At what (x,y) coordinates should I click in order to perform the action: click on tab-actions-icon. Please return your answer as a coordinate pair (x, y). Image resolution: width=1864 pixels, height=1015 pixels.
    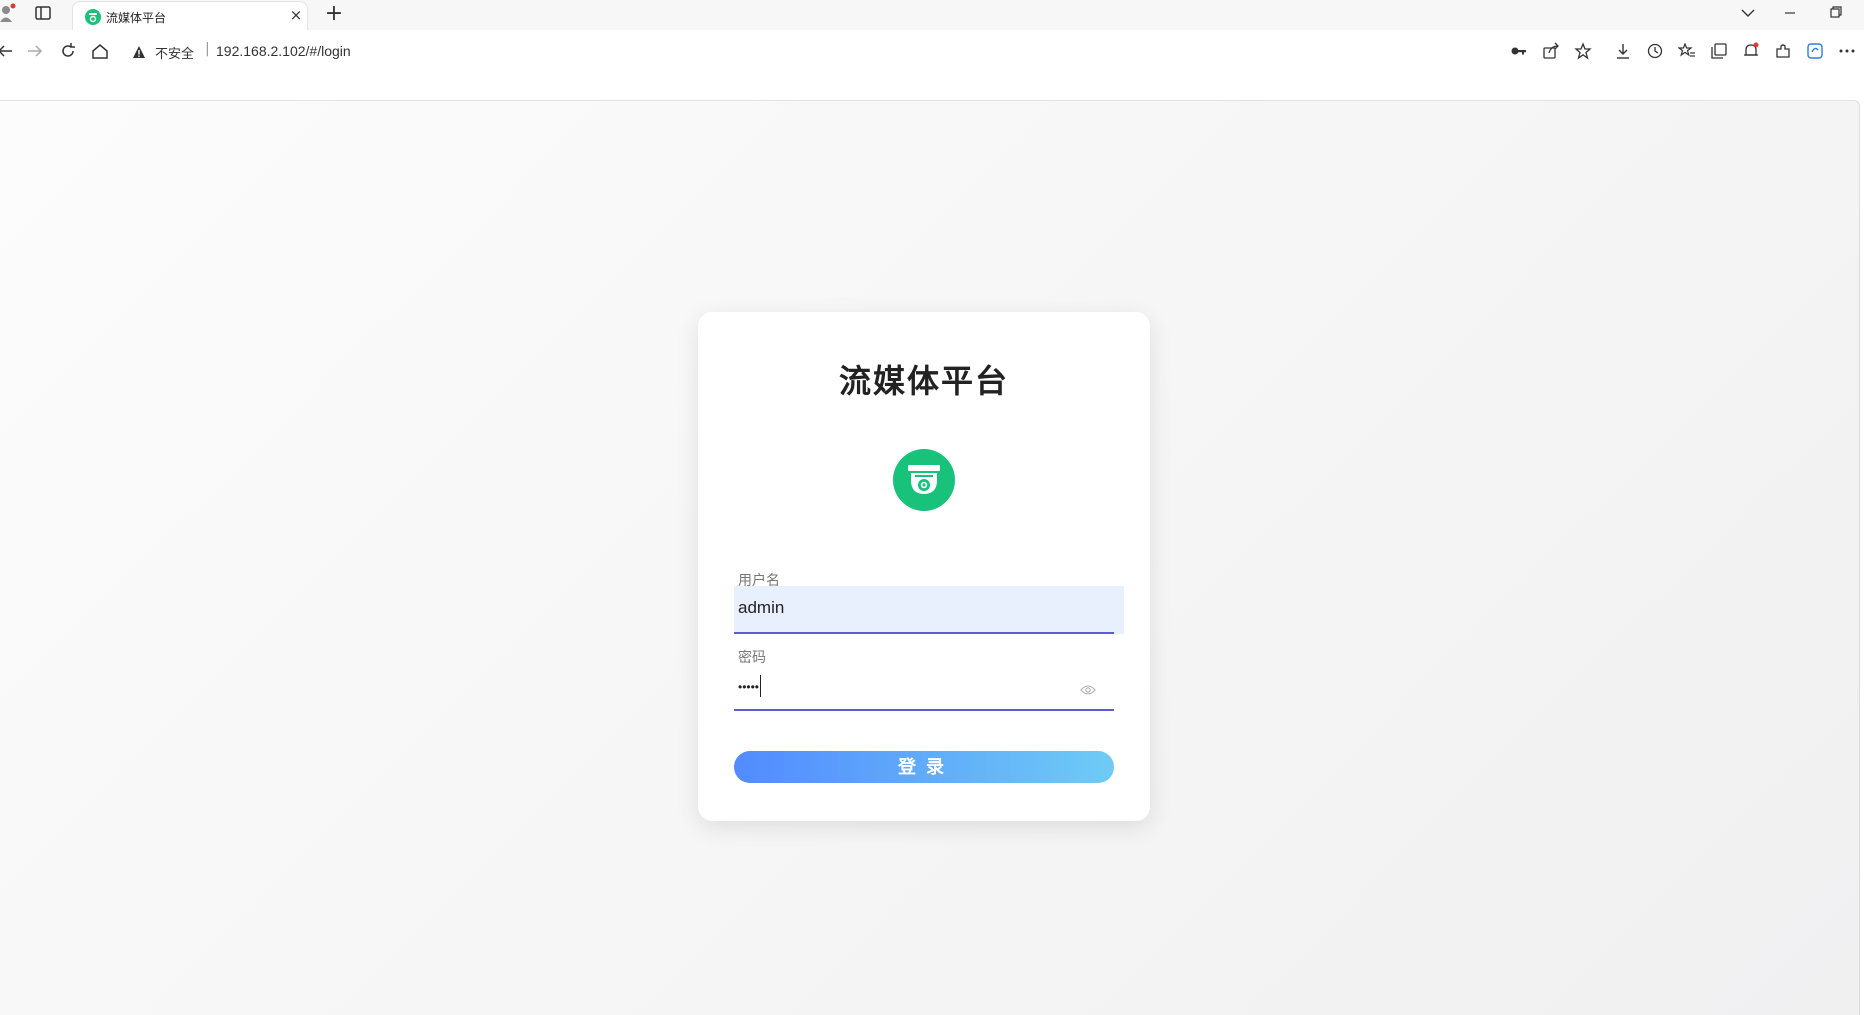
    Looking at the image, I should click on (43, 13).